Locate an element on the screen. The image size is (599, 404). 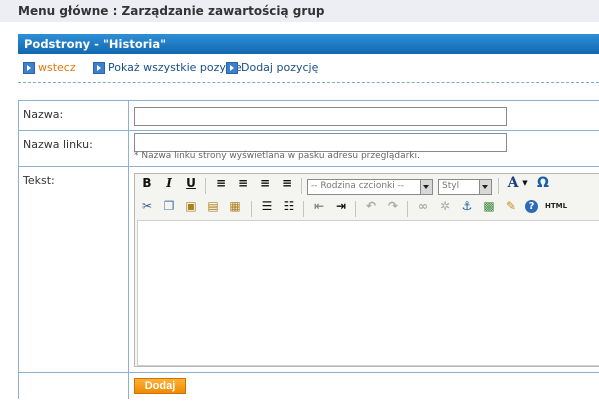
numbered-list-icon: ☷ is located at coordinates (289, 206).